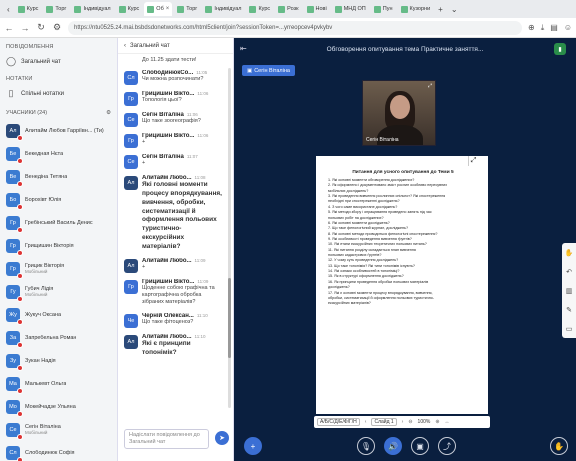 The width and height of the screenshot is (576, 461). I want to click on webcam-video: Сегін Віталіна ⤢, so click(399, 113).